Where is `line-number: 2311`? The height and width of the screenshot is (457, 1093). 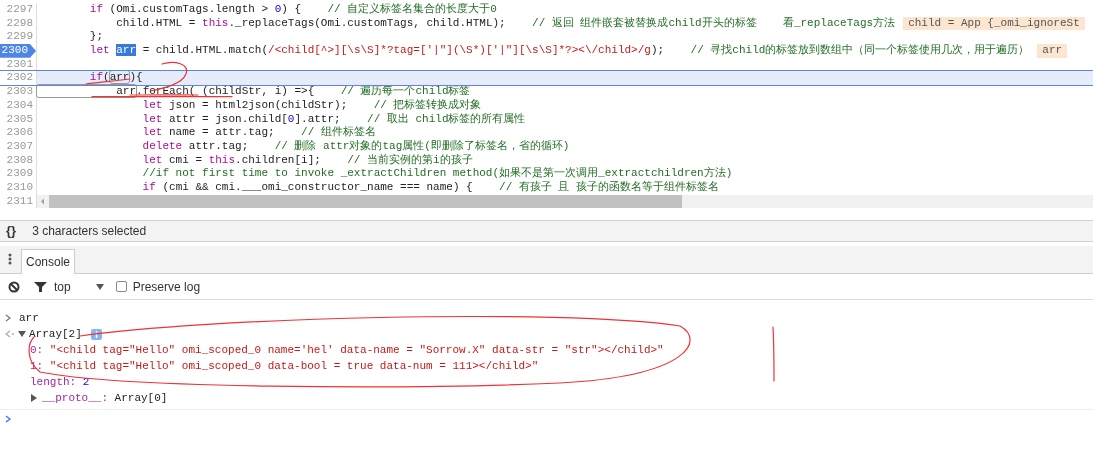
line-number: 2311 is located at coordinates (18, 201).